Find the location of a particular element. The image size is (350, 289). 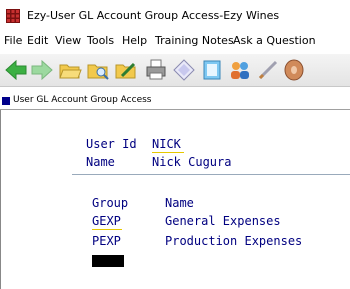

group-cell: PEXP is located at coordinates (106, 241).